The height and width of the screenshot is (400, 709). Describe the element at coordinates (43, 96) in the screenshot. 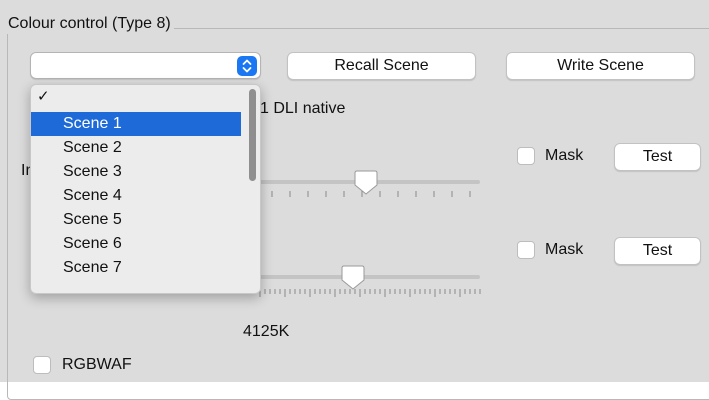

I see `dropdown-check-mark: ✓` at that location.